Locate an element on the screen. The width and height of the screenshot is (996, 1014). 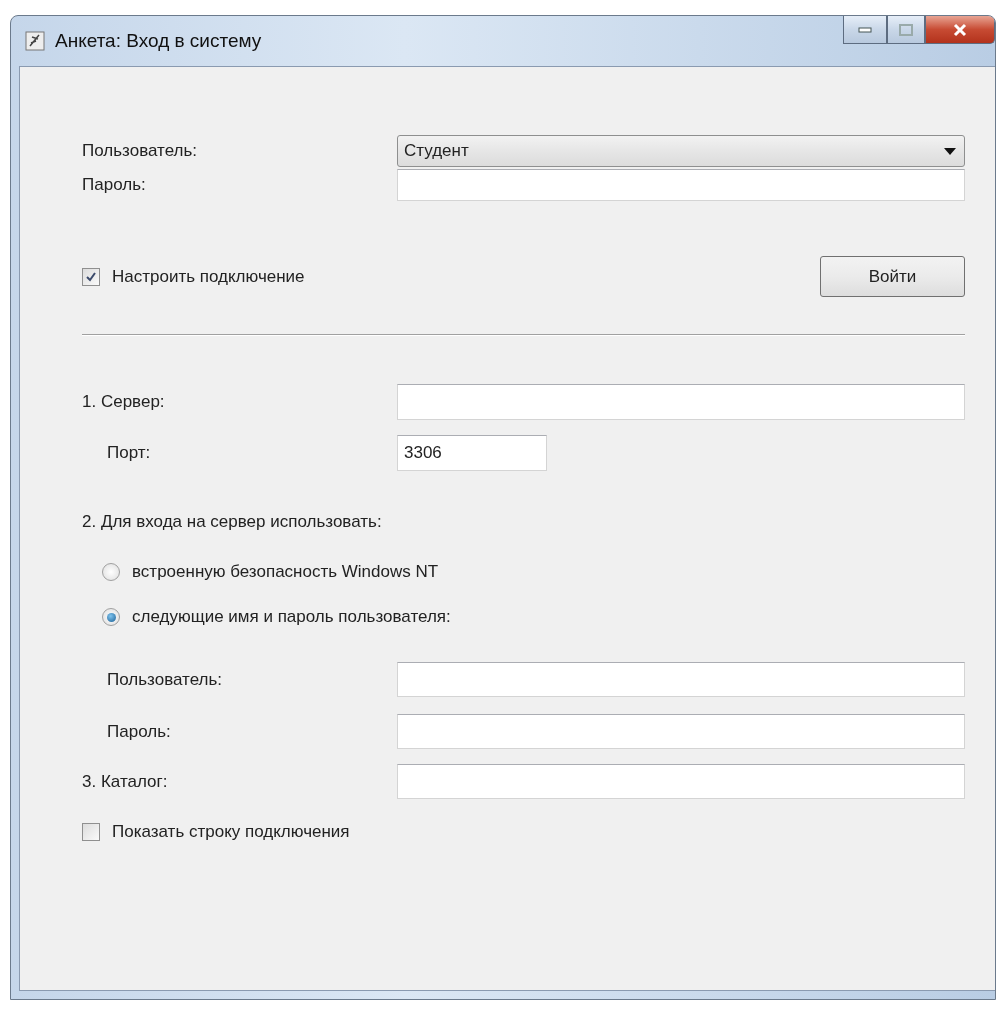
radio-label: встроенную безопасность Windows NT is located at coordinates (285, 572).